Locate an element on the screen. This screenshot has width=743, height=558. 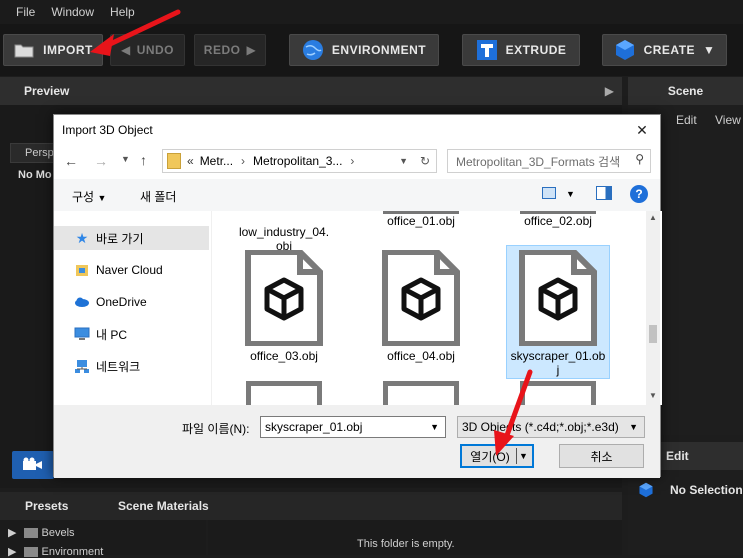
network-icon is located at coordinates (82, 366).